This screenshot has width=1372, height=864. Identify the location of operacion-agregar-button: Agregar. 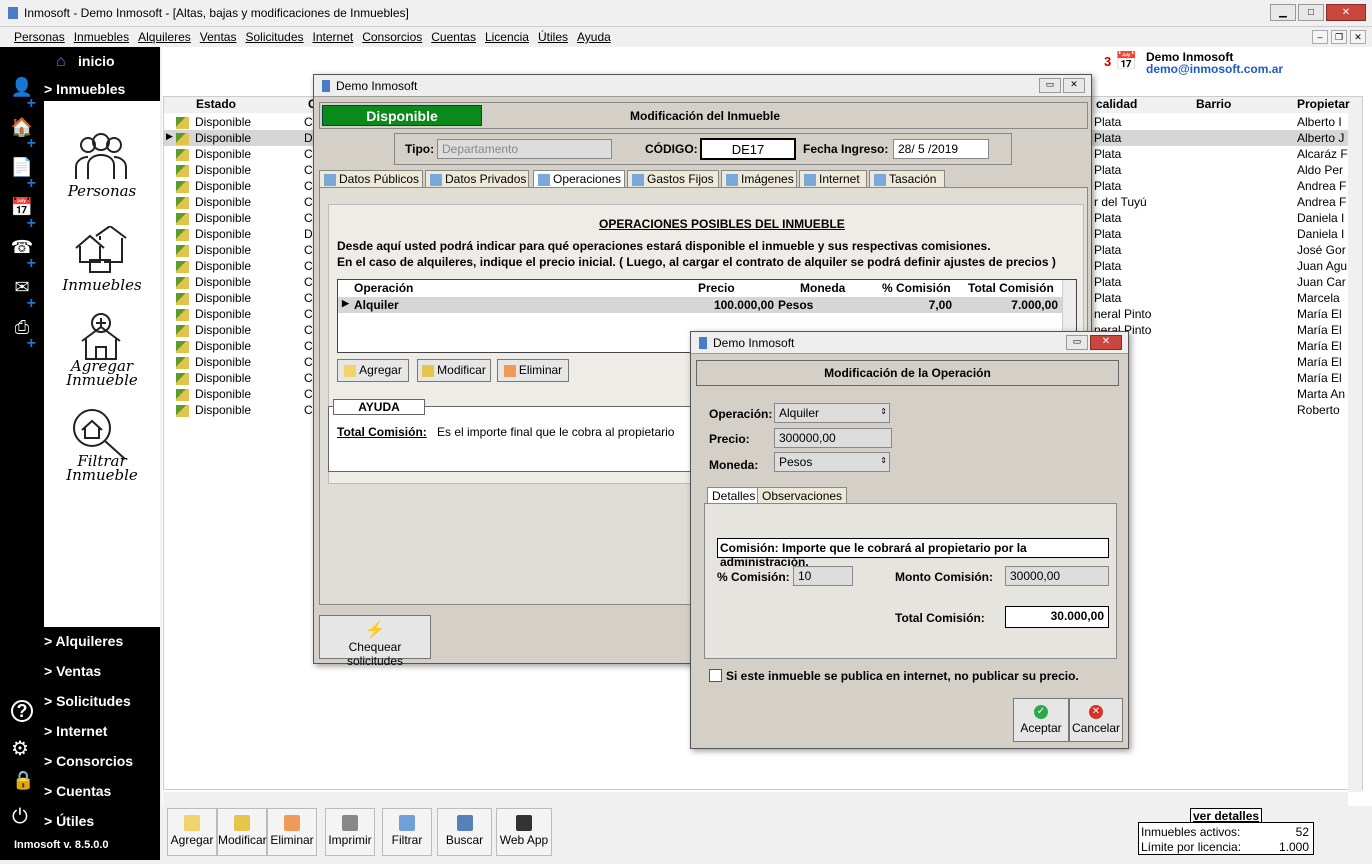
(373, 370).